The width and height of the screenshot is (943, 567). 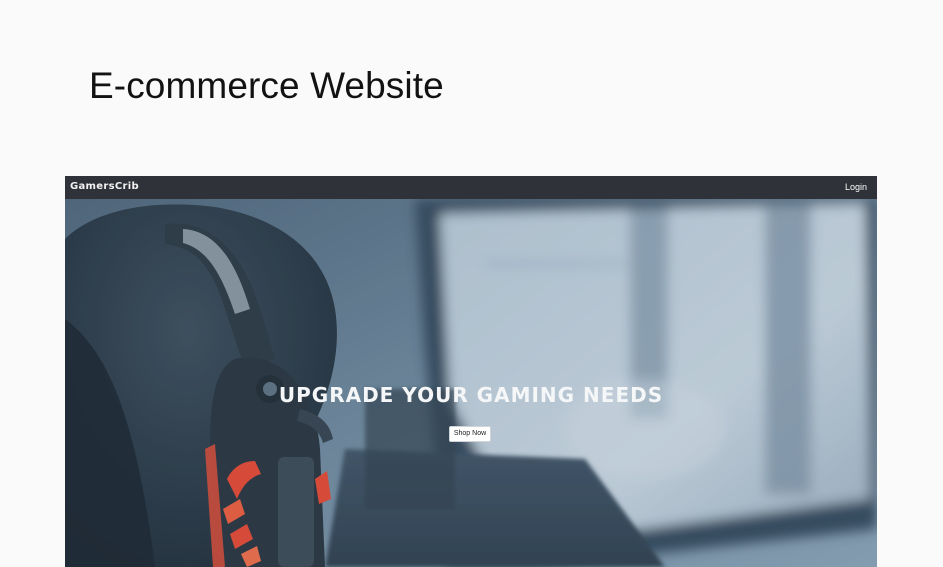 What do you see at coordinates (104, 187) in the screenshot?
I see `brand-logo: GamersCrib` at bounding box center [104, 187].